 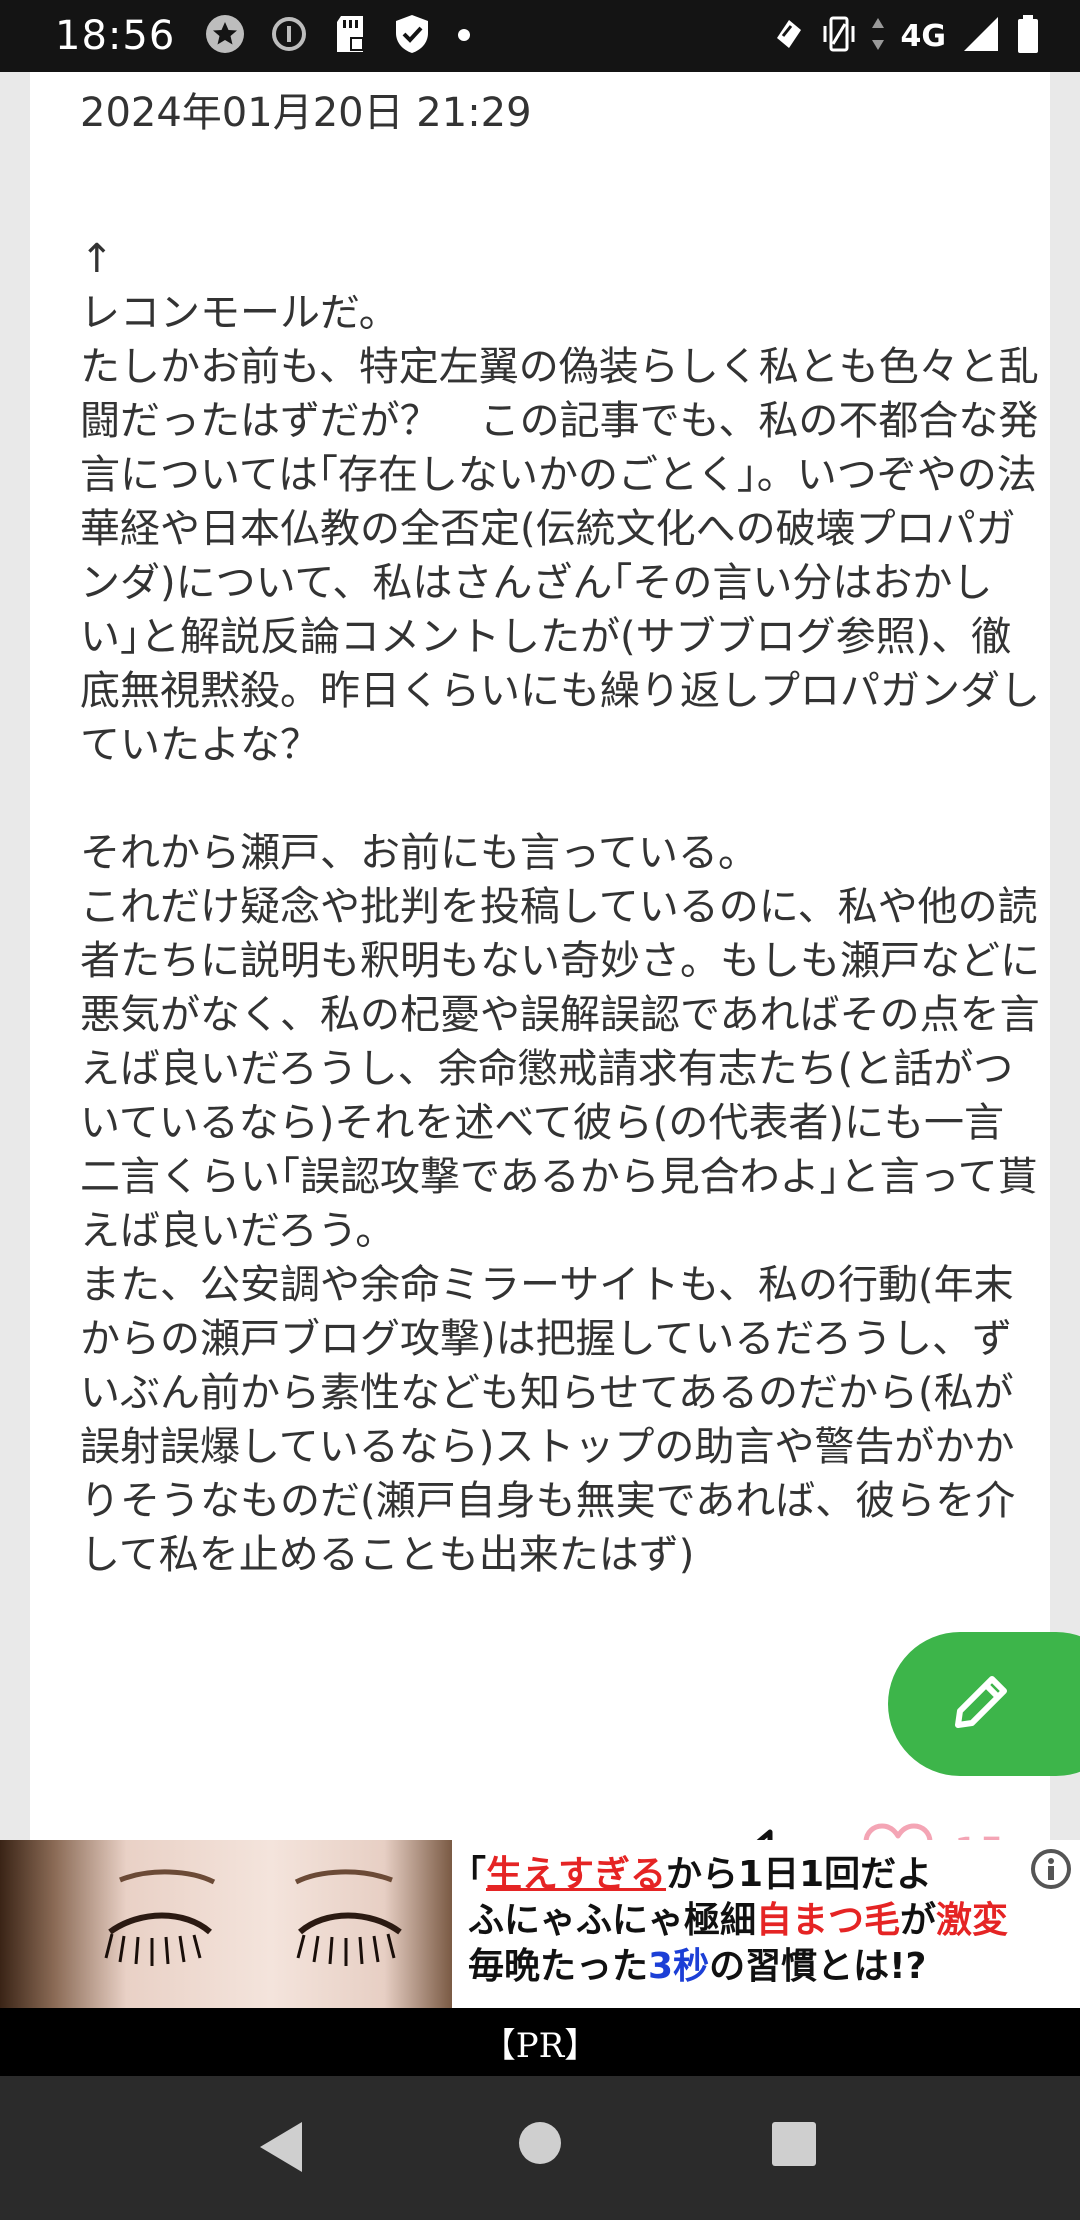 What do you see at coordinates (412, 36) in the screenshot?
I see `shield-check-icon` at bounding box center [412, 36].